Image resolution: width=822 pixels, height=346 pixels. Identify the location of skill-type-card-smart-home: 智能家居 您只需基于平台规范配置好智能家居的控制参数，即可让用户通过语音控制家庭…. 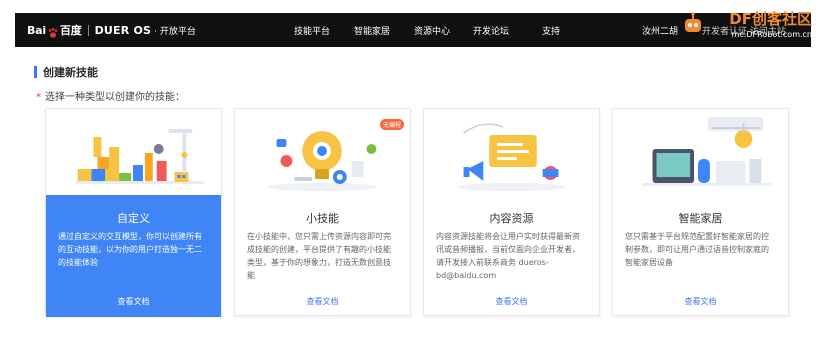
(700, 212).